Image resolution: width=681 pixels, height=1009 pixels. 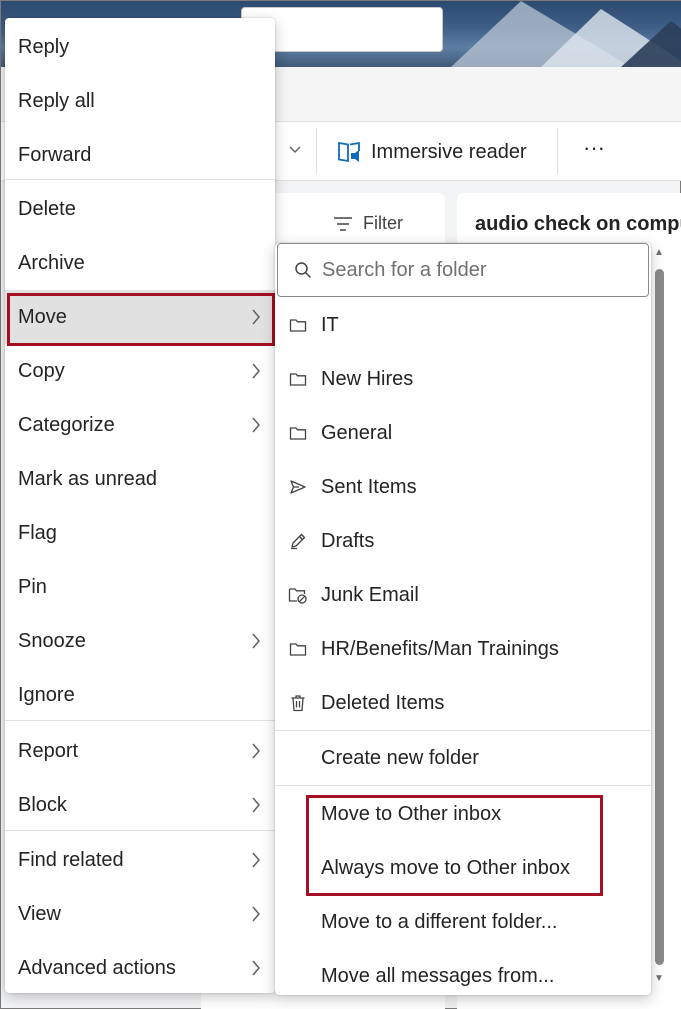 I want to click on search-icon, so click(x=303, y=270).